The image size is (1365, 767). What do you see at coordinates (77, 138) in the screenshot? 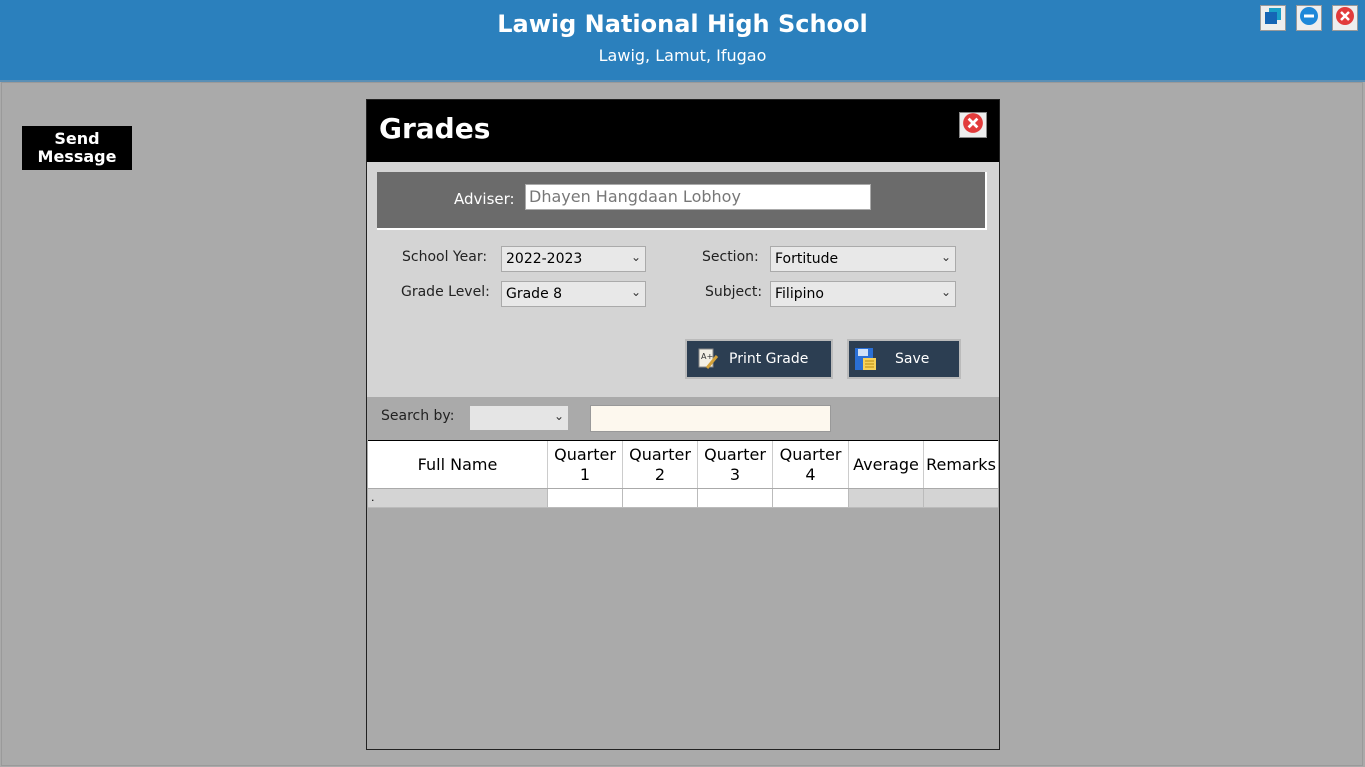
I see `send-message-label-1: Send` at bounding box center [77, 138].